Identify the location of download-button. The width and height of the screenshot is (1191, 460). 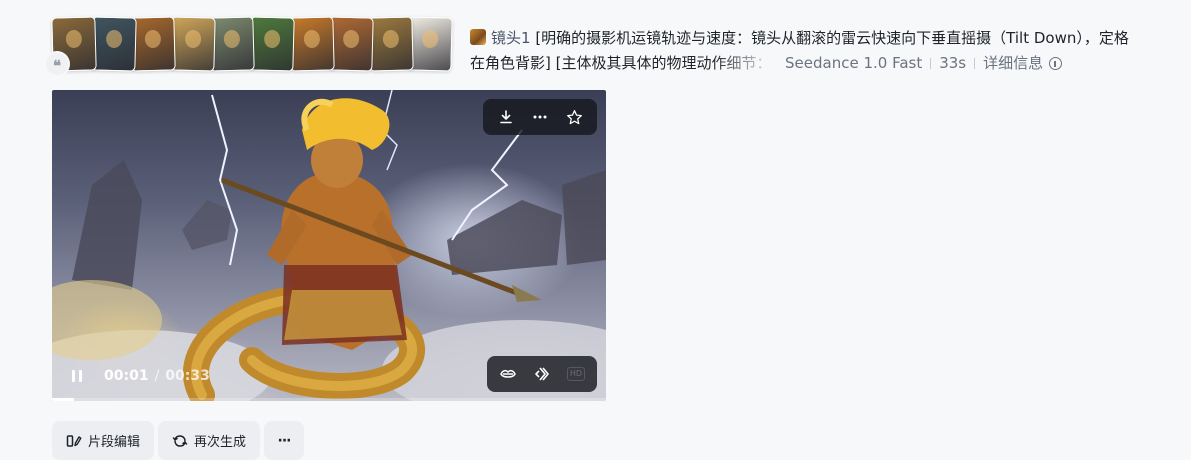
(506, 117).